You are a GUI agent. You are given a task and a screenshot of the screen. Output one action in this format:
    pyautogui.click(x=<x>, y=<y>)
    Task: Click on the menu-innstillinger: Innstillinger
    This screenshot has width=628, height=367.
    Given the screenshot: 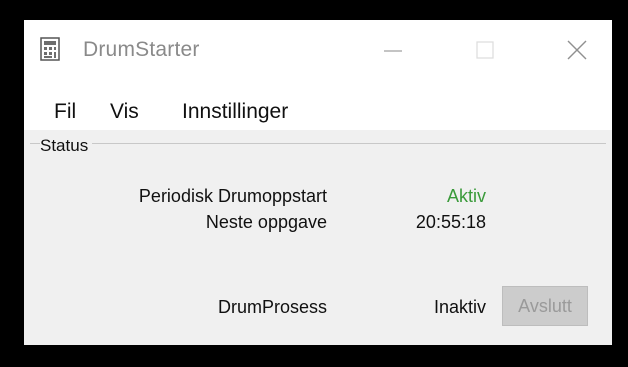 What is the action you would take?
    pyautogui.click(x=235, y=112)
    